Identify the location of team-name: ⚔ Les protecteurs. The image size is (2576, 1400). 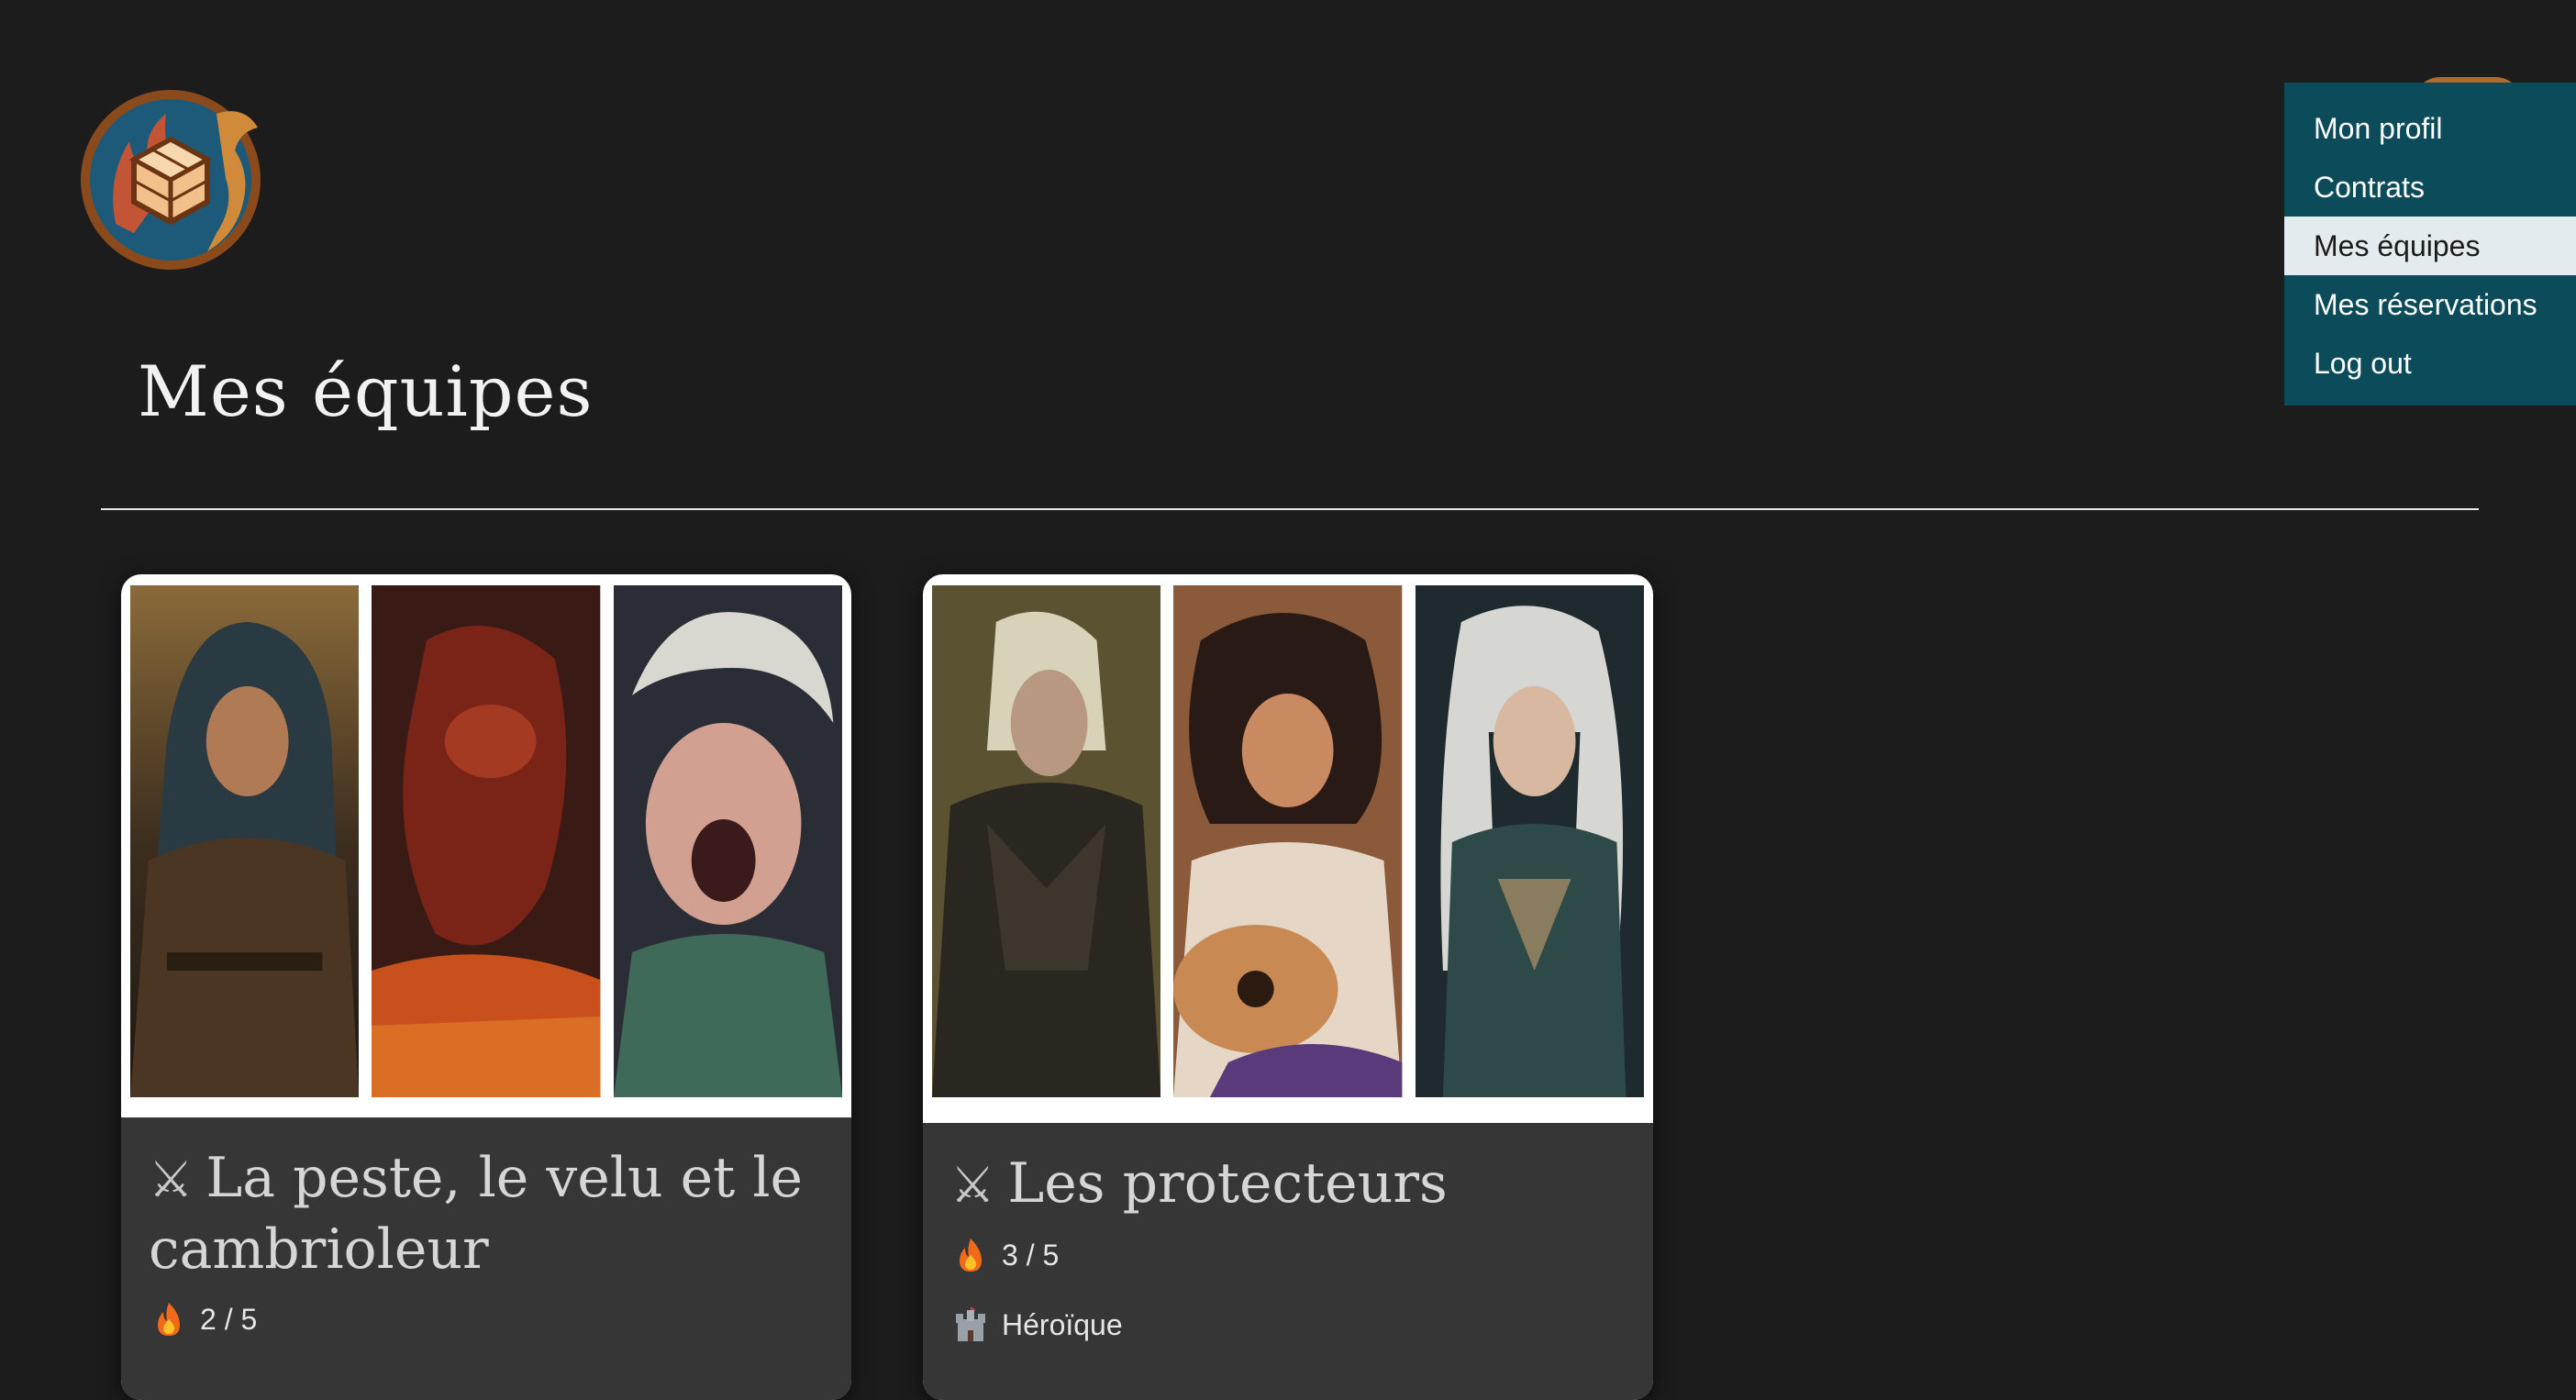
(1288, 1184).